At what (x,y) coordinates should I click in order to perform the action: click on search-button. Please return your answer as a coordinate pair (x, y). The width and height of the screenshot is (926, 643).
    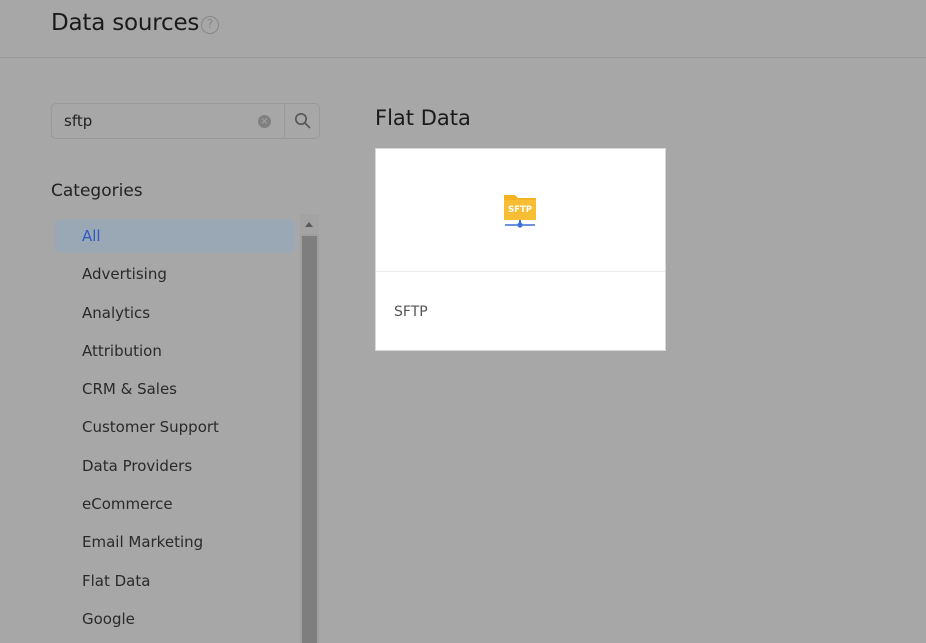
    Looking at the image, I should click on (302, 121).